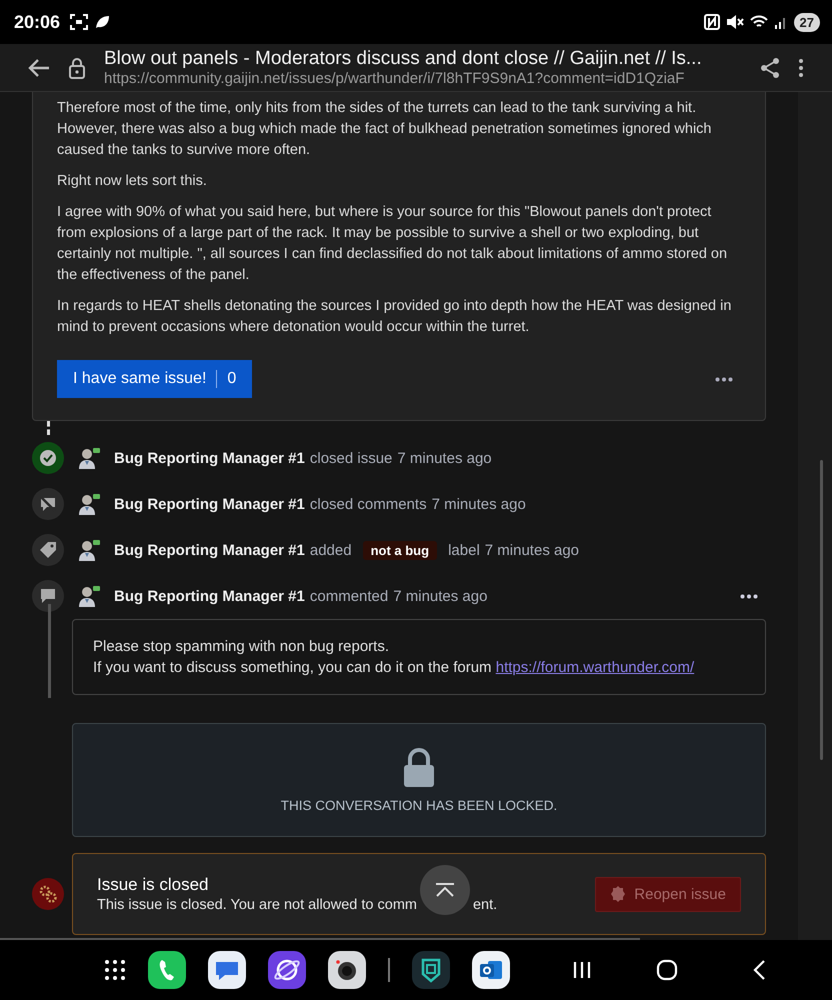  Describe the element at coordinates (392, 244) in the screenshot. I see `post-paragraph: I agree with 90% of what you said here, but where is your source for this "Blowout panels don't protect from explosions of a large part of the rack. It may be possible to survive a shell or two exploding, but certainly not multiple. ", all sources I can find declassified do not talk about limitations of ammo stored on the effectiveness of the panel.` at that location.